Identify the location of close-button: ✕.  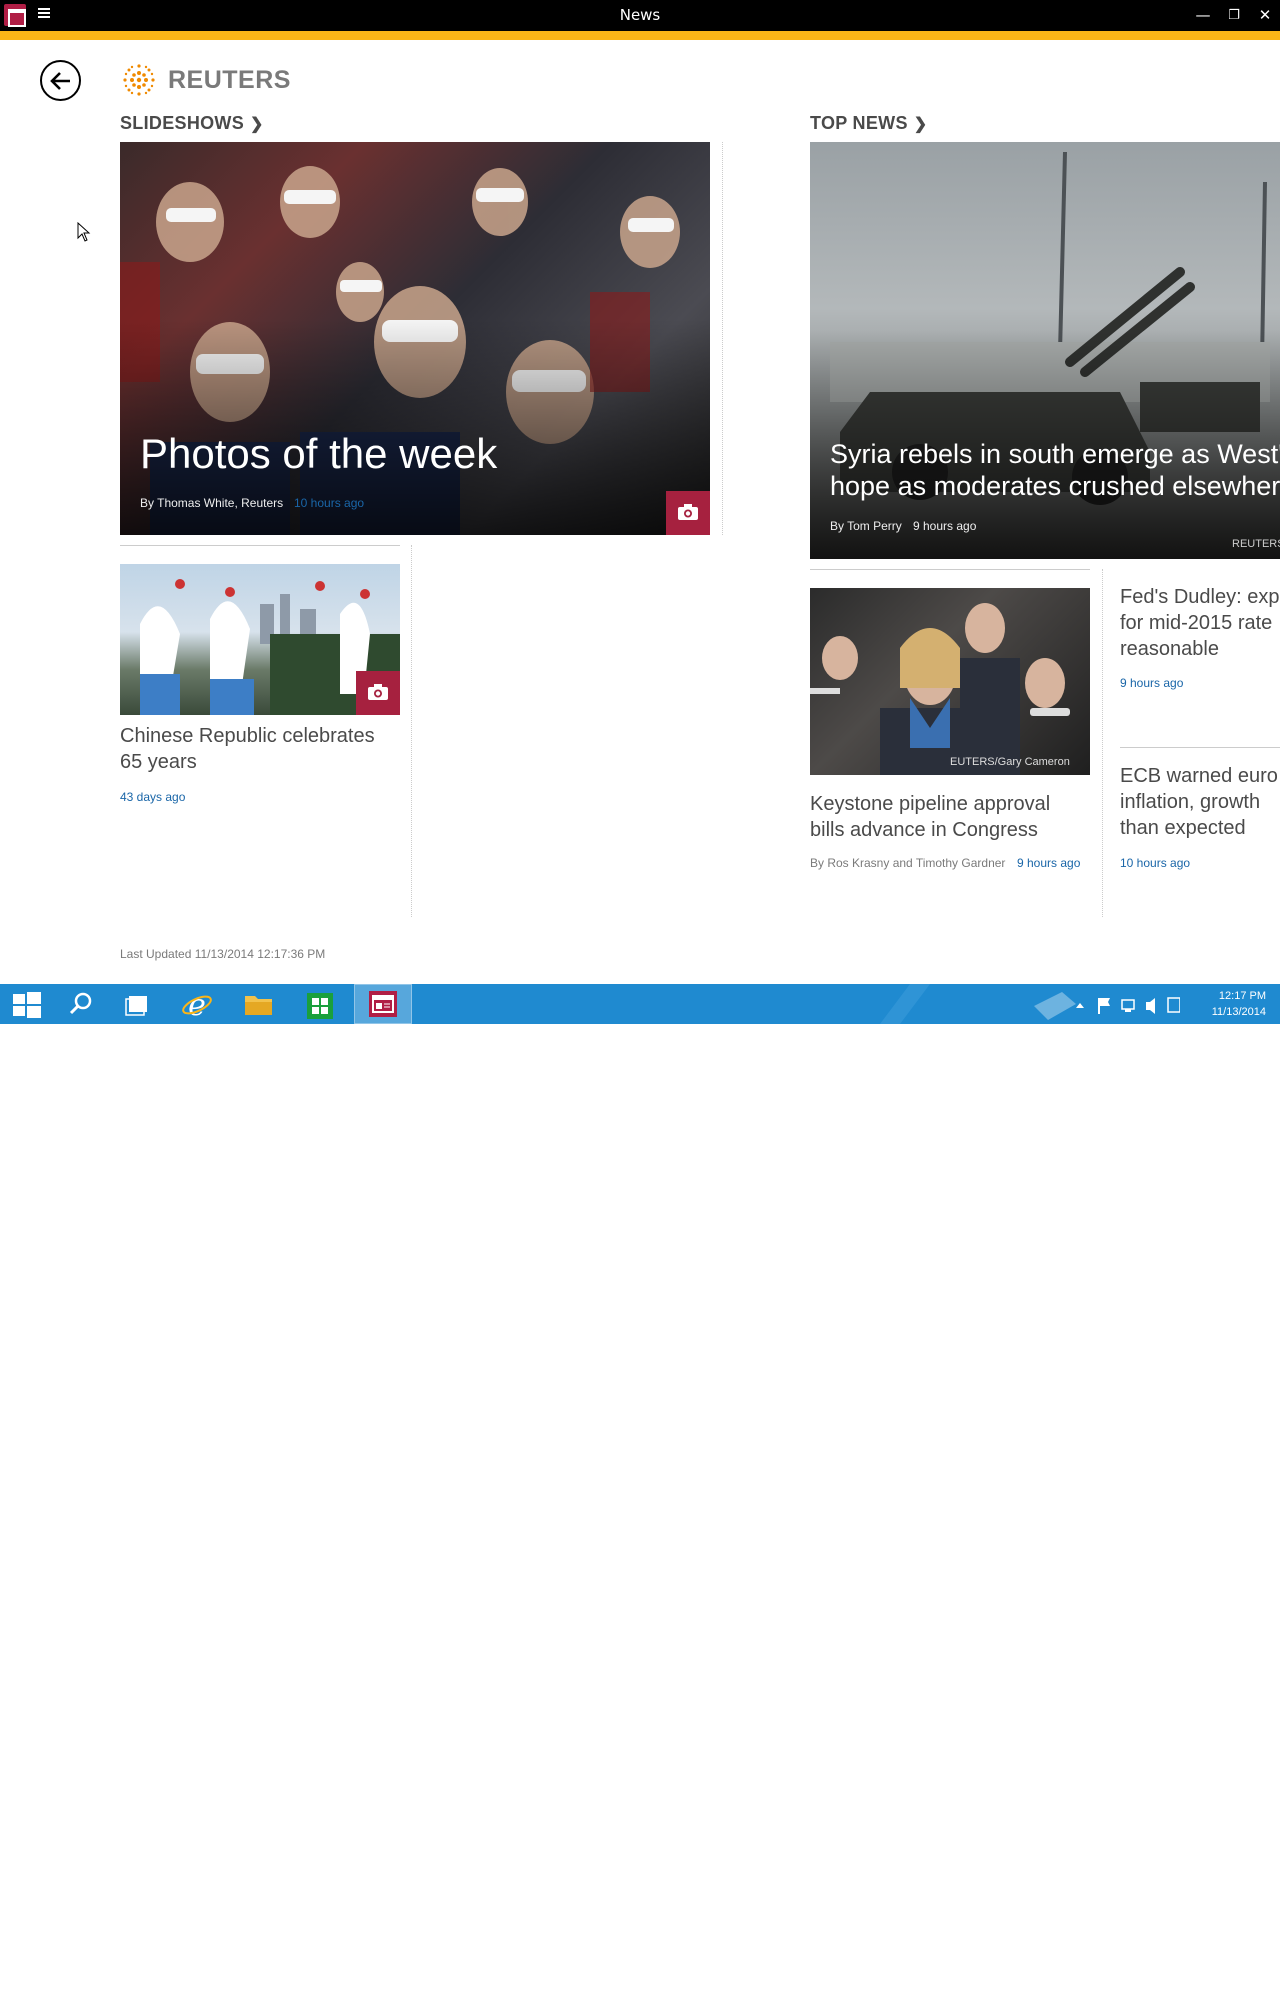
(1265, 15).